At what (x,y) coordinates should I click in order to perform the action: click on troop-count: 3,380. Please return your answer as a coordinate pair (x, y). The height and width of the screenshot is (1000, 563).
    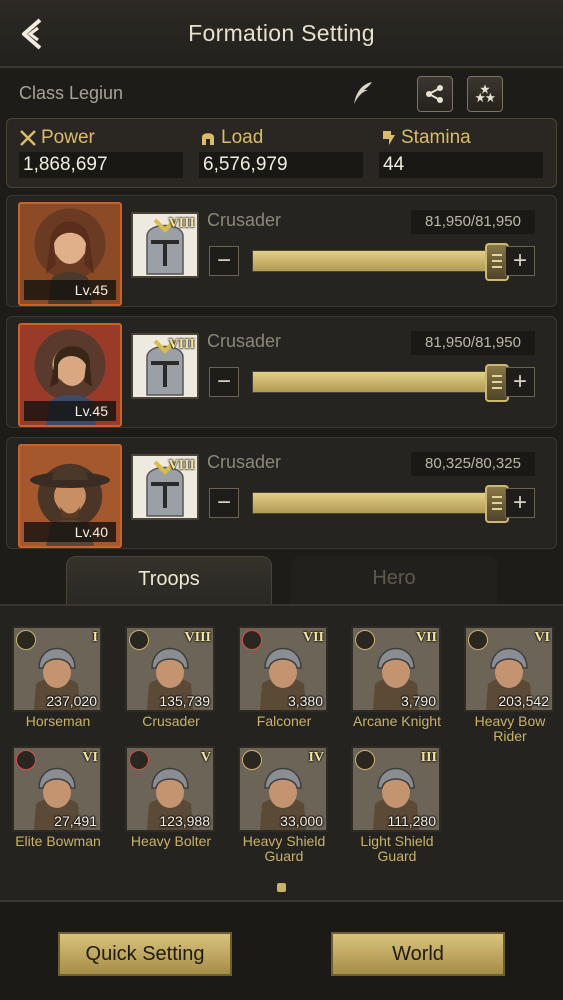
    Looking at the image, I should click on (305, 701).